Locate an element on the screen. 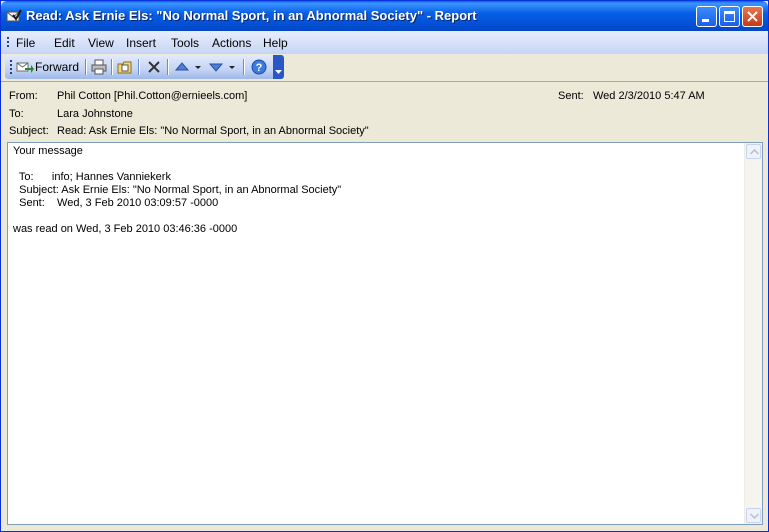 Image resolution: width=769 pixels, height=532 pixels. scroll-down-arrow-icon is located at coordinates (754, 516).